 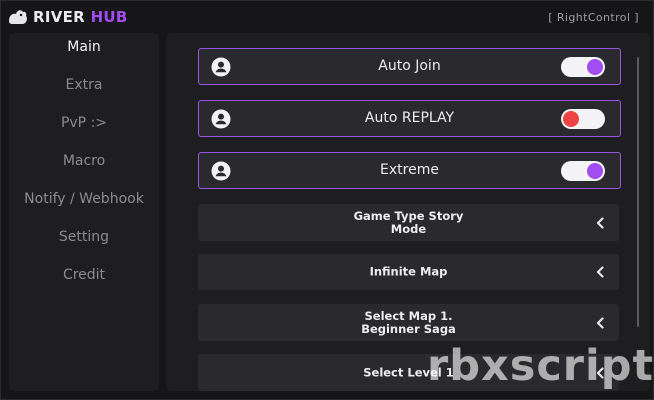 I want to click on sidebar-item-credit: Credit, so click(x=84, y=275).